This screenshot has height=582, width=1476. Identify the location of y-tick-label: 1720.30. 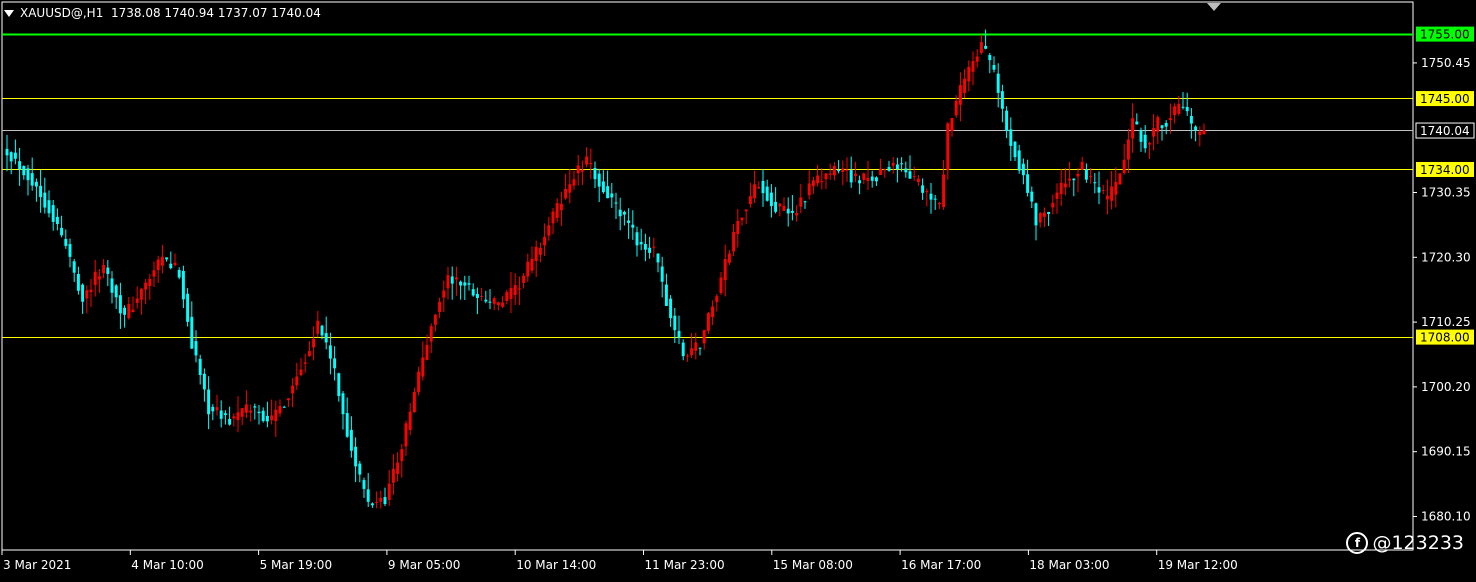
(1446, 257).